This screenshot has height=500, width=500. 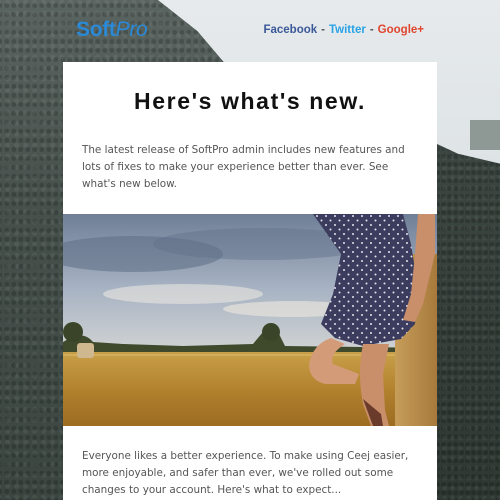 What do you see at coordinates (401, 30) in the screenshot?
I see `google-plus-link: Google+` at bounding box center [401, 30].